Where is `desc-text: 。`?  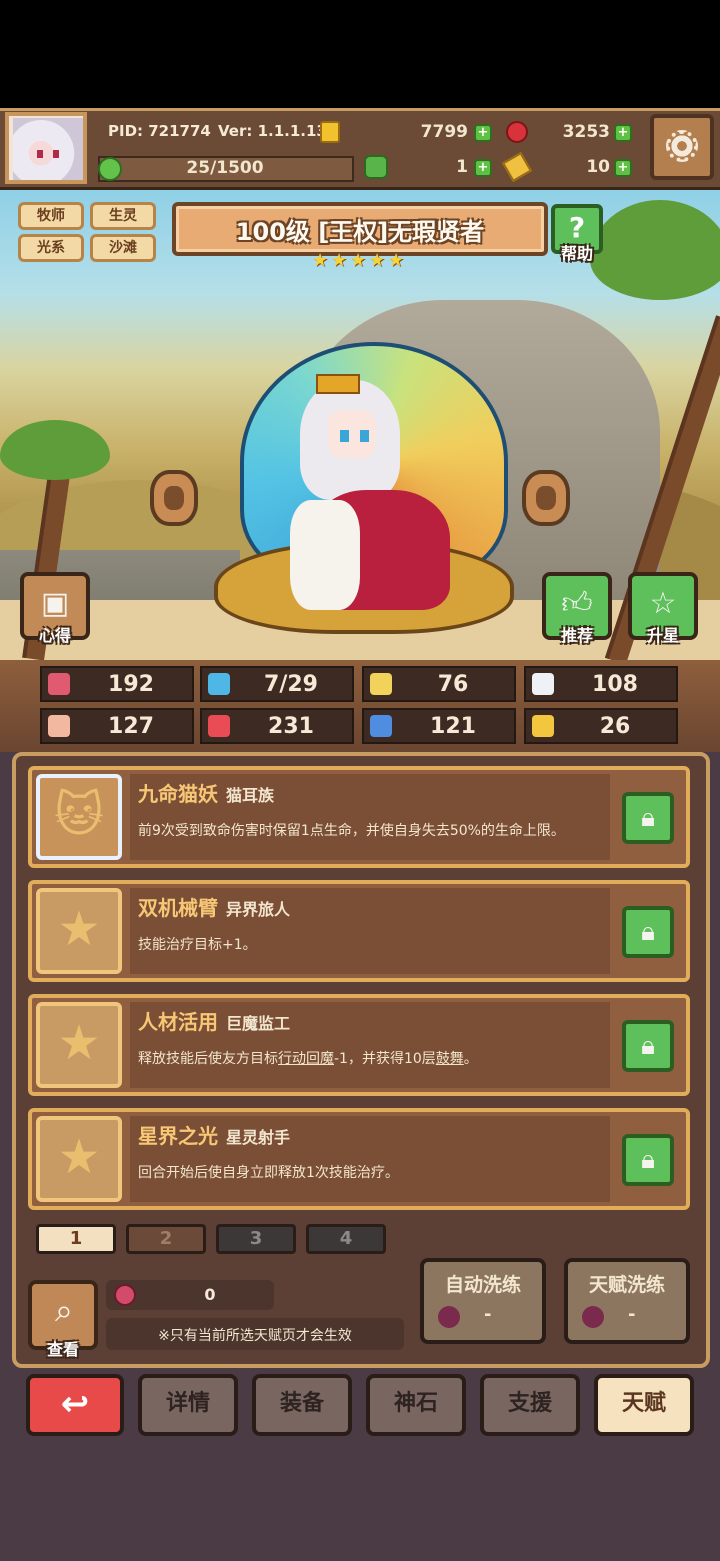 desc-text: 。 is located at coordinates (470, 1059).